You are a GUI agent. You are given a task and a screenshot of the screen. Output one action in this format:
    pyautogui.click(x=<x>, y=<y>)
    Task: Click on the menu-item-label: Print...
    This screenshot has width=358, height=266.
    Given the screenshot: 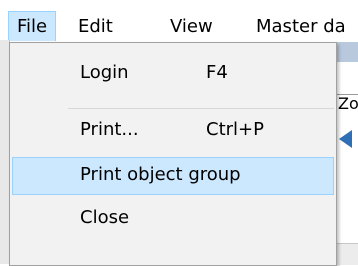 What is the action you would take?
    pyautogui.click(x=109, y=129)
    